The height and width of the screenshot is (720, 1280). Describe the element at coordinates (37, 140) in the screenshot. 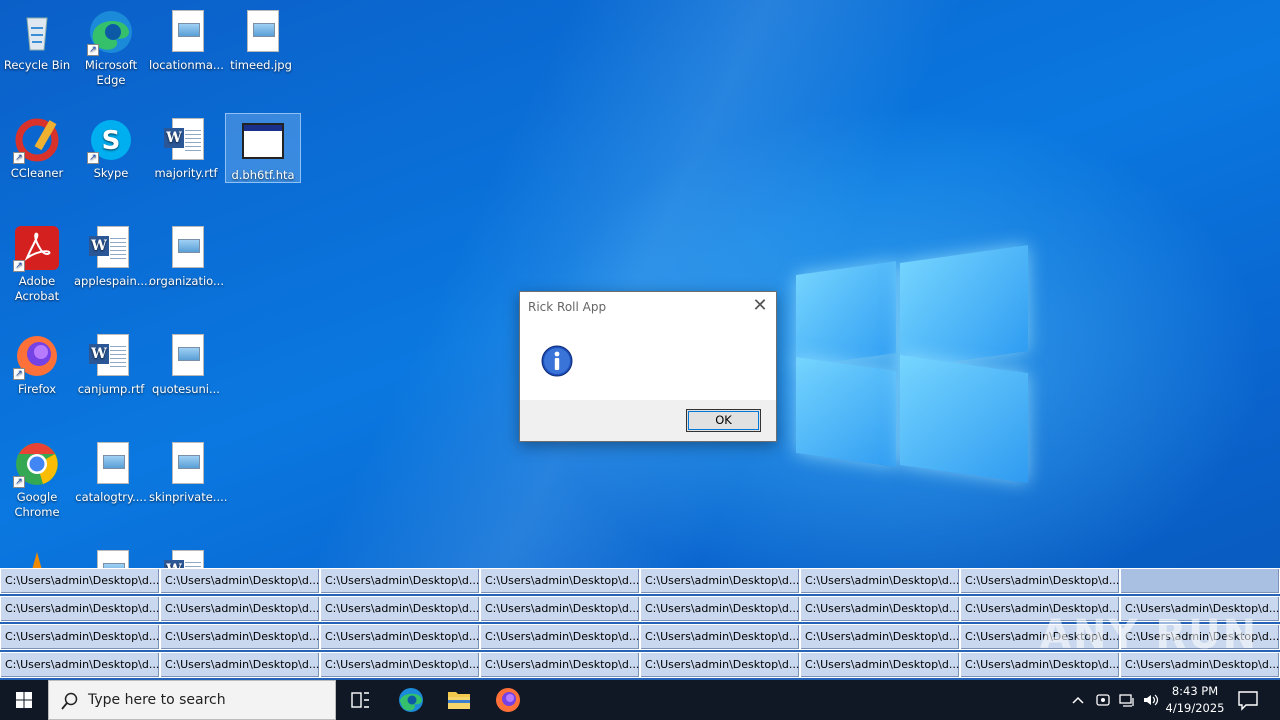

I see `ccleaner-icon: ↗` at that location.